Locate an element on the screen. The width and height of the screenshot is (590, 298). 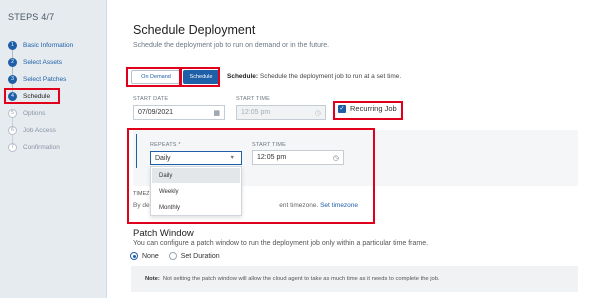
highlight-box-schedule is located at coordinates (200, 77).